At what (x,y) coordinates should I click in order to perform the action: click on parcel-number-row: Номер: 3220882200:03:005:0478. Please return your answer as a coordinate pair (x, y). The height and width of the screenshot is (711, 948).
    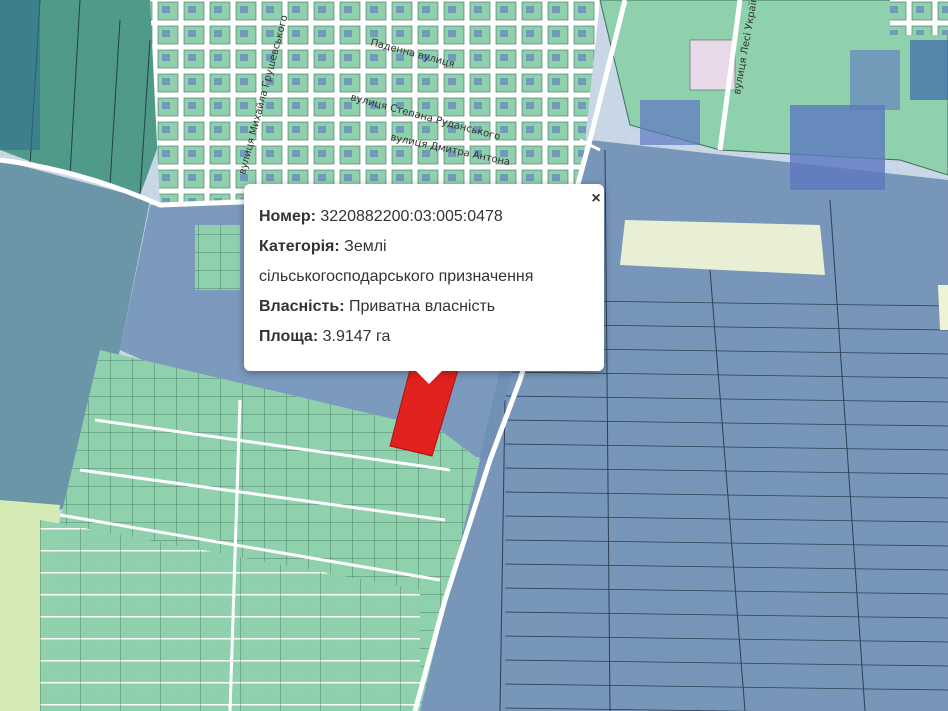
    Looking at the image, I should click on (424, 217).